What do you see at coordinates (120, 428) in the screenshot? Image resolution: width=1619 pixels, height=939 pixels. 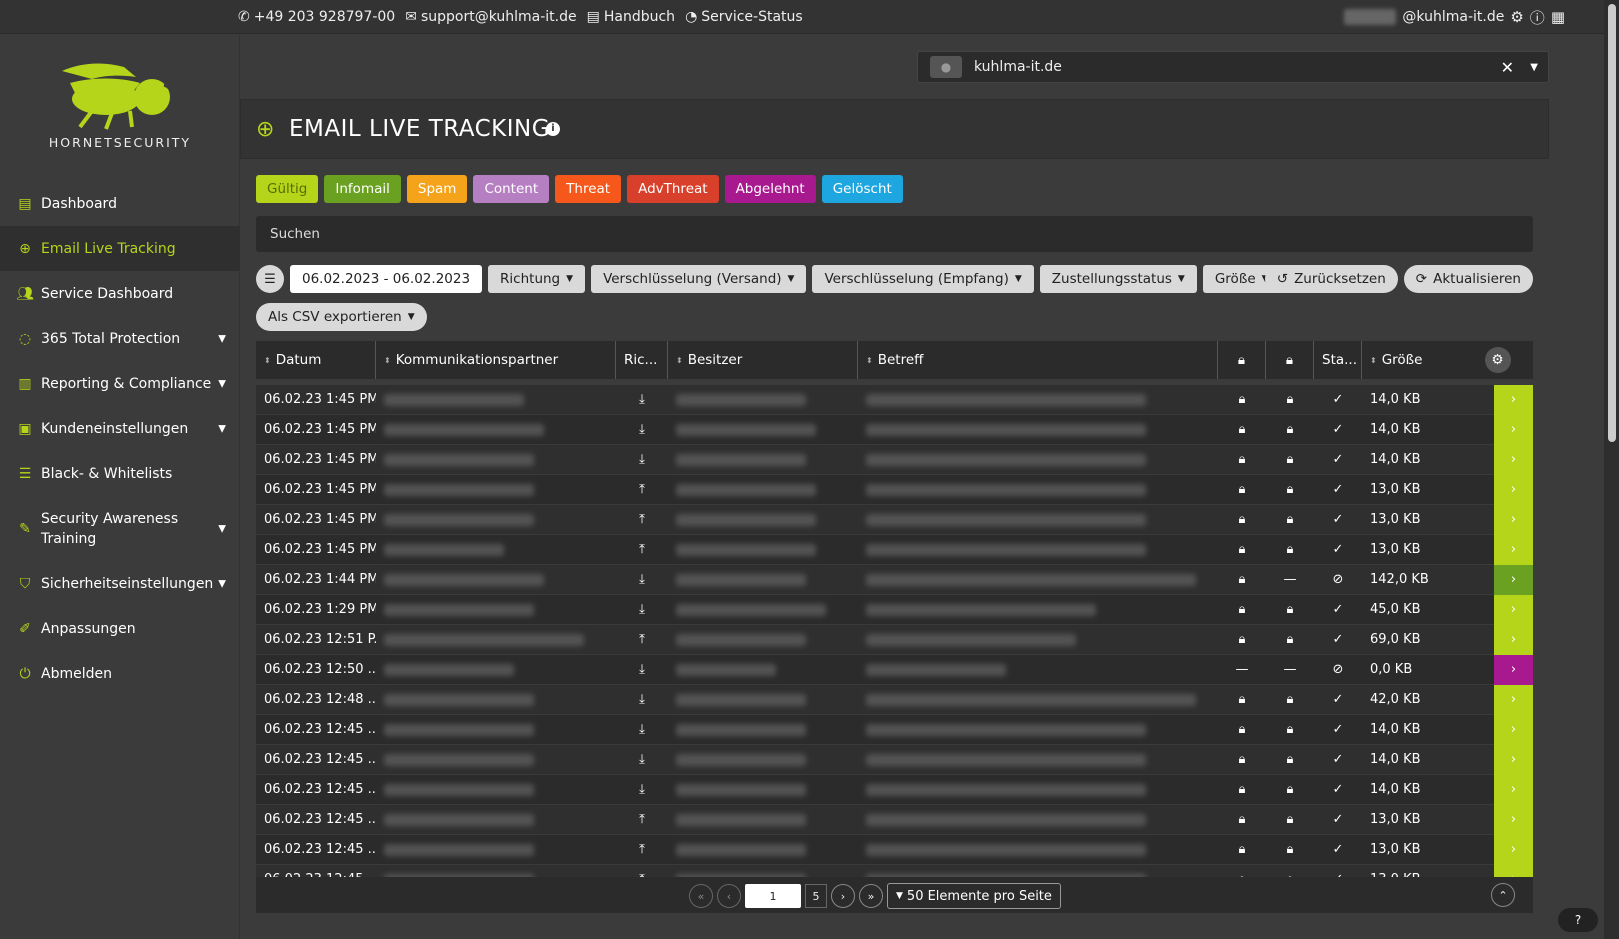 I see `sidebar-item-kundeneinstellungen: ▣ Kundeneinstellungen ▼` at bounding box center [120, 428].